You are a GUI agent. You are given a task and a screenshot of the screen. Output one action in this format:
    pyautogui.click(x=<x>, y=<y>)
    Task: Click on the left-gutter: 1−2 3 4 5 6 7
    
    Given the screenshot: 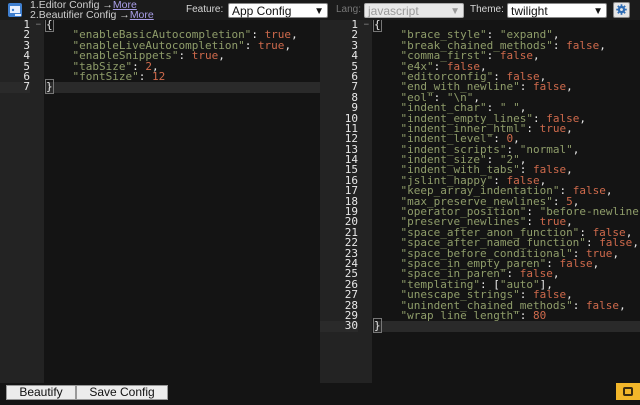 What is the action you would take?
    pyautogui.click(x=22, y=201)
    